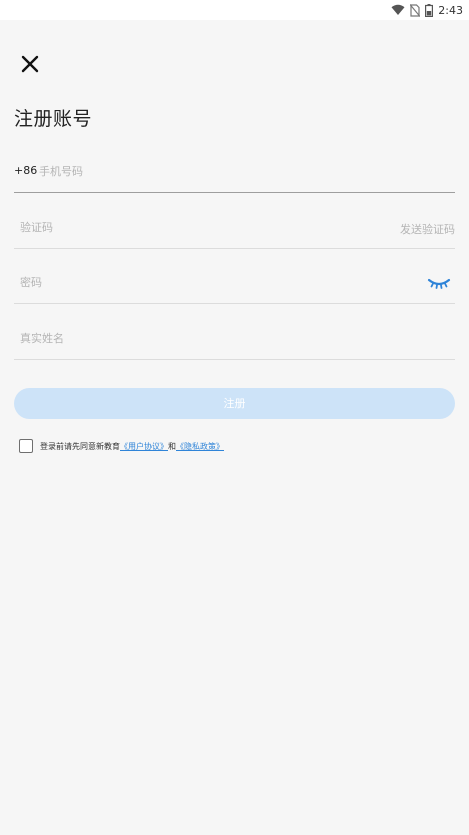 The image size is (469, 835). I want to click on agreement-row: 登录前请先同意新教育 《用户协议》 和 《隐私政策》, so click(121, 446).